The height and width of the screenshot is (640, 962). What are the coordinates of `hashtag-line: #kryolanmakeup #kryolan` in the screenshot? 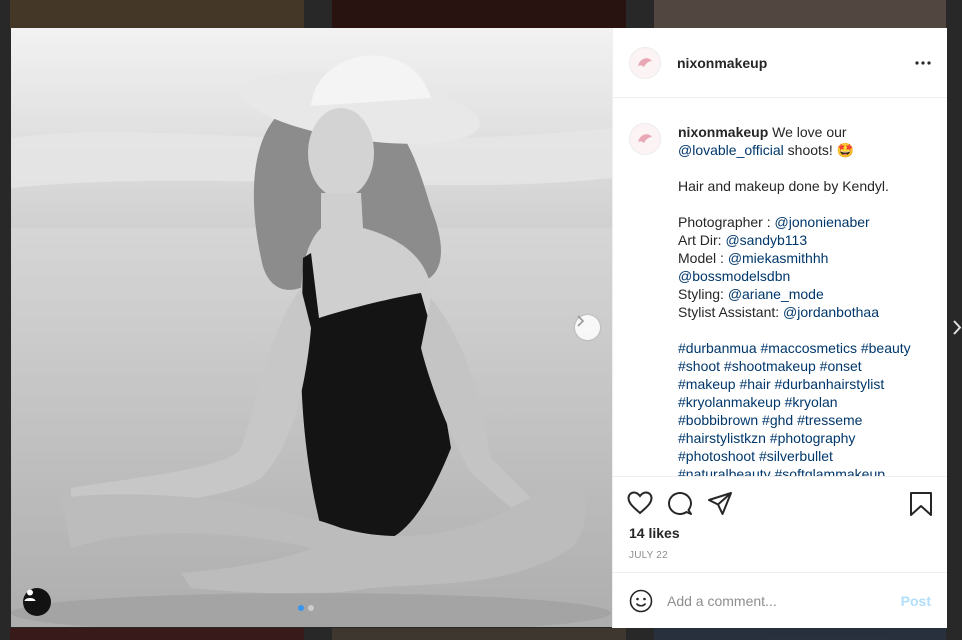 It's located at (758, 402).